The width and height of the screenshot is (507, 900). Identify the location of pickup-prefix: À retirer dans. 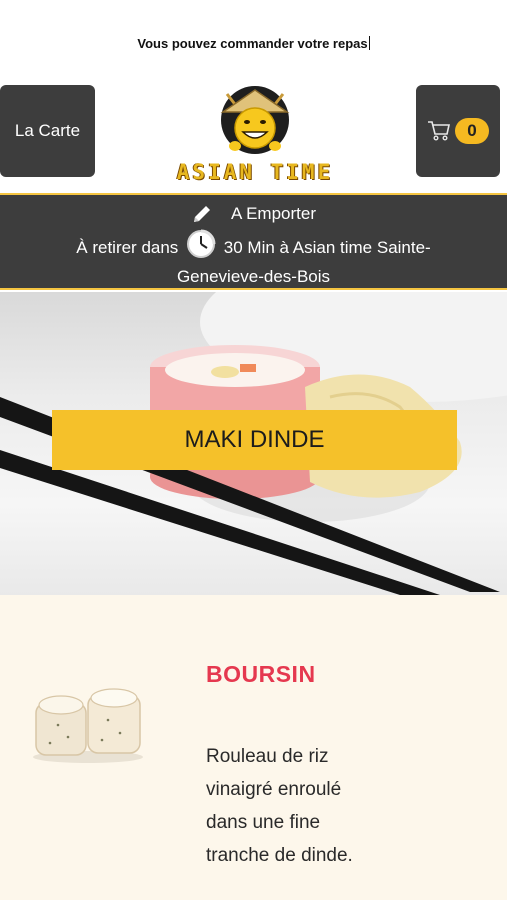
(127, 247).